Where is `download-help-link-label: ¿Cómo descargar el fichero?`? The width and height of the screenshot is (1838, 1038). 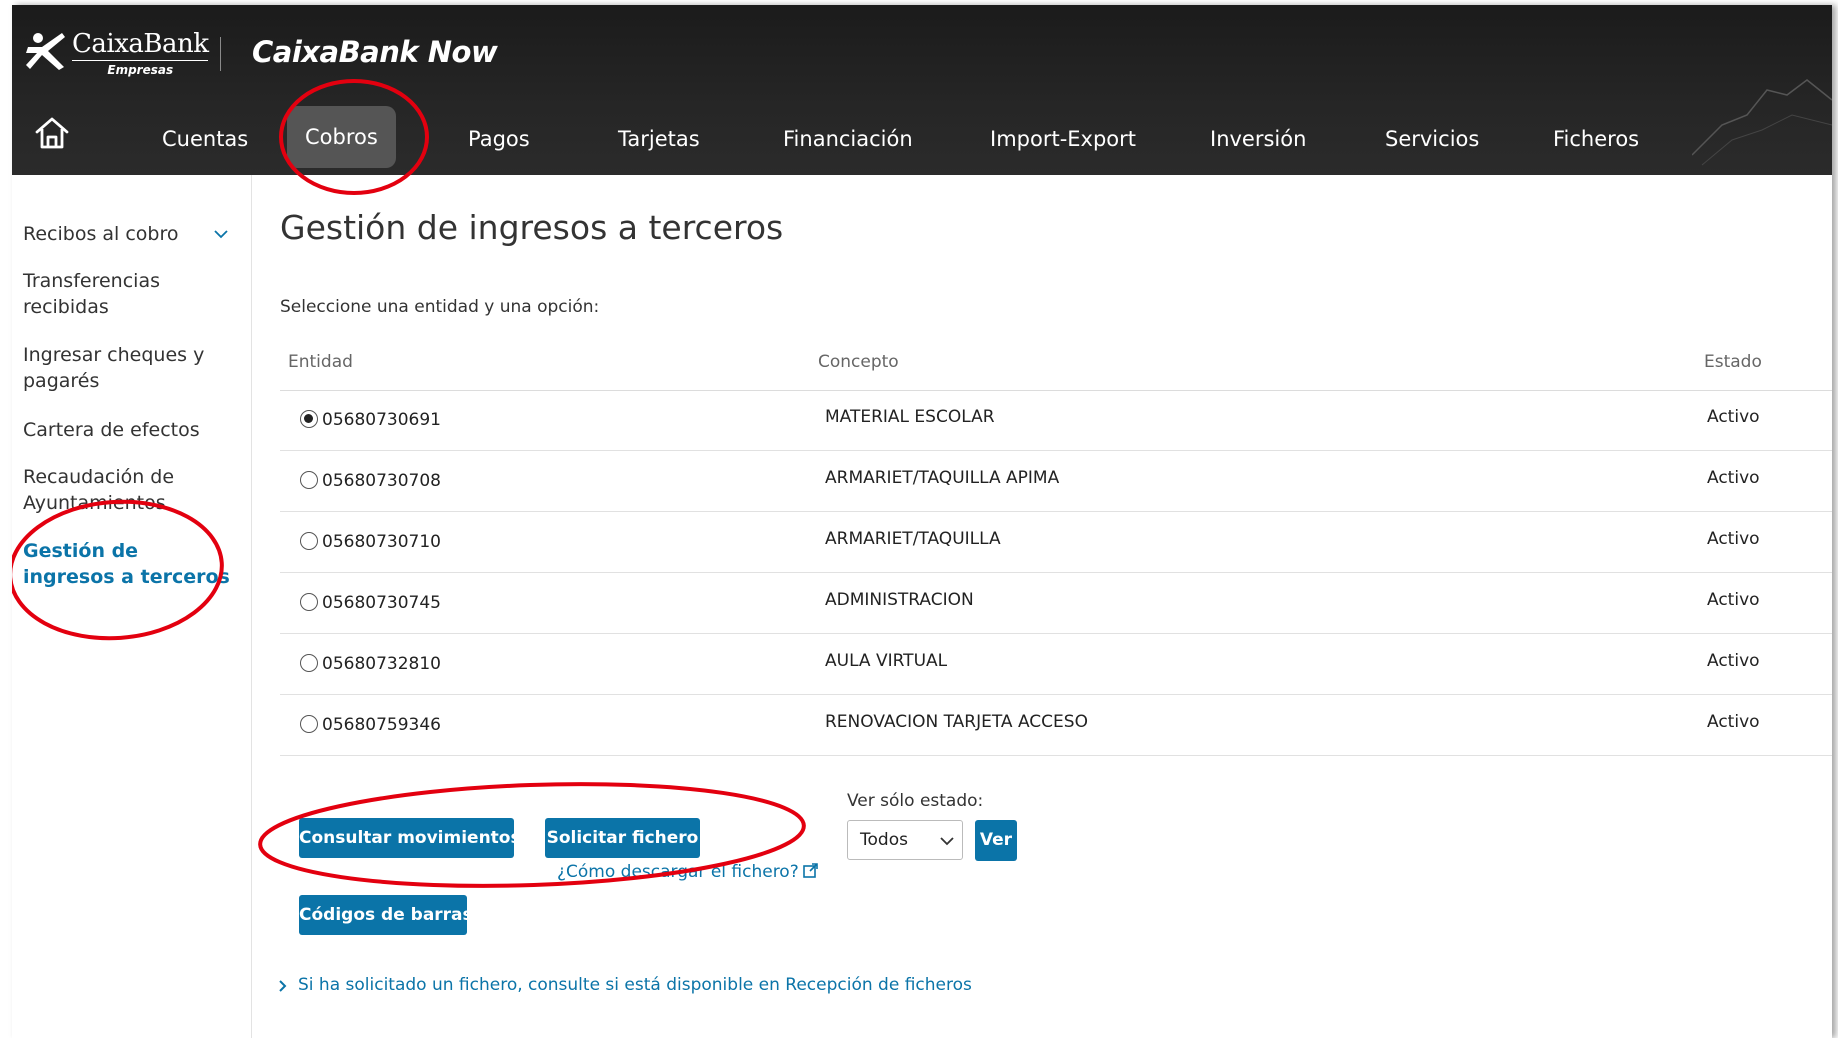
download-help-link-label: ¿Cómo descargar el fichero? is located at coordinates (678, 872).